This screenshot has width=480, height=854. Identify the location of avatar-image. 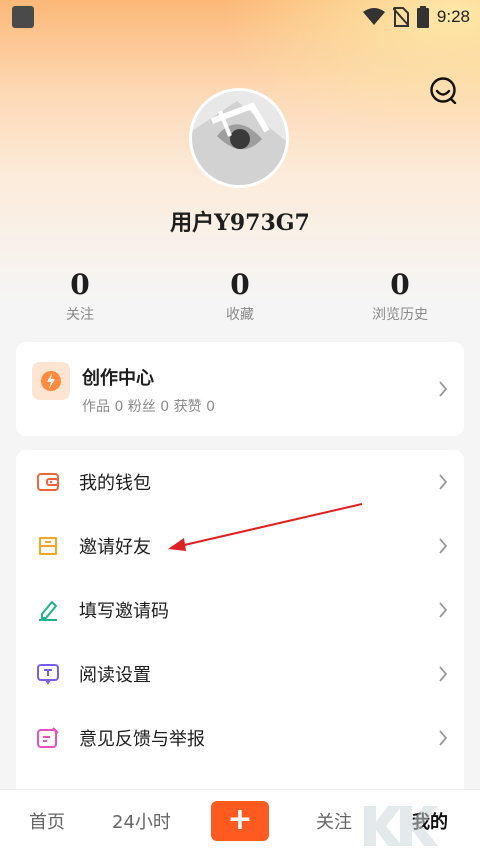
(239, 138).